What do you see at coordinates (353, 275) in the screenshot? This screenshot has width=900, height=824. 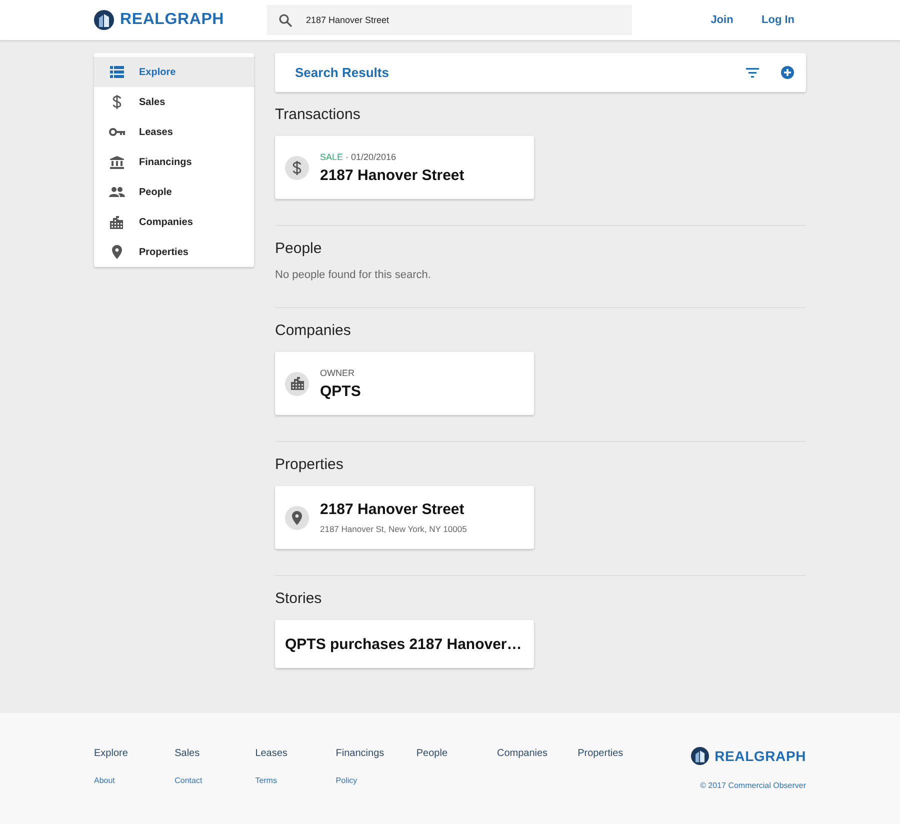 I see `empty-message: No people found for this search.` at bounding box center [353, 275].